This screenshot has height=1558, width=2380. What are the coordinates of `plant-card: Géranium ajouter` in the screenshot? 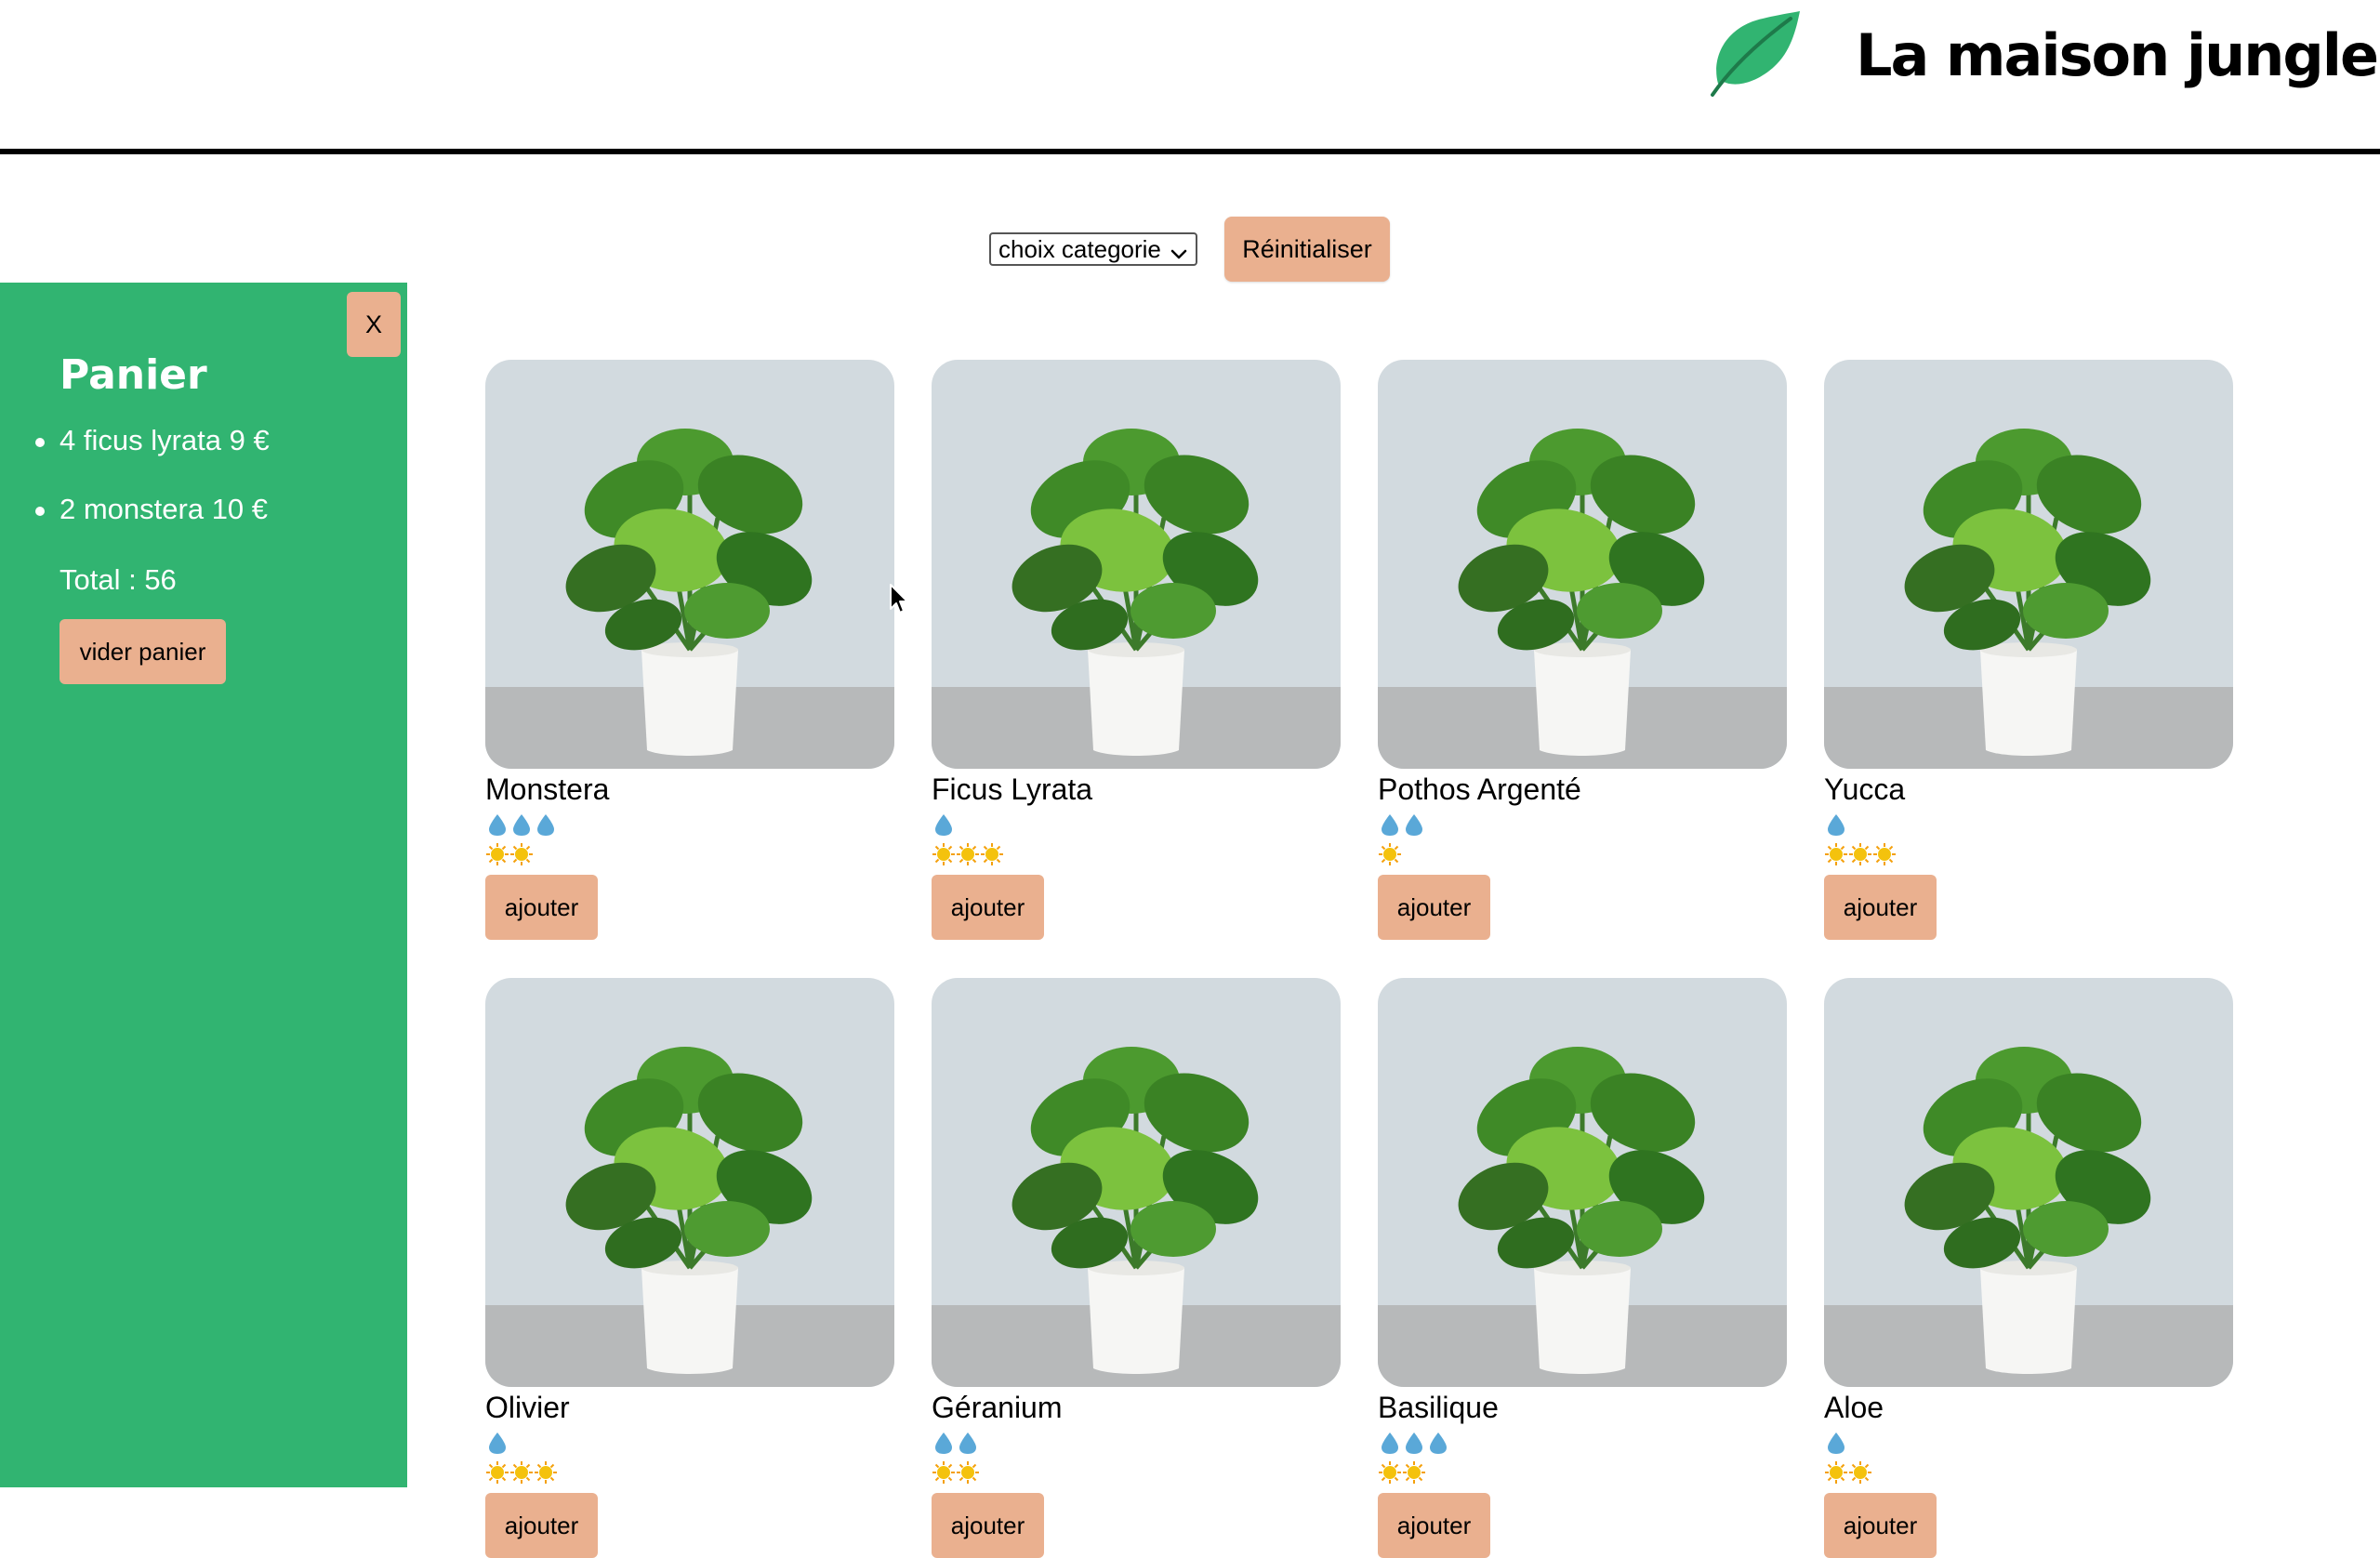 It's located at (1136, 1268).